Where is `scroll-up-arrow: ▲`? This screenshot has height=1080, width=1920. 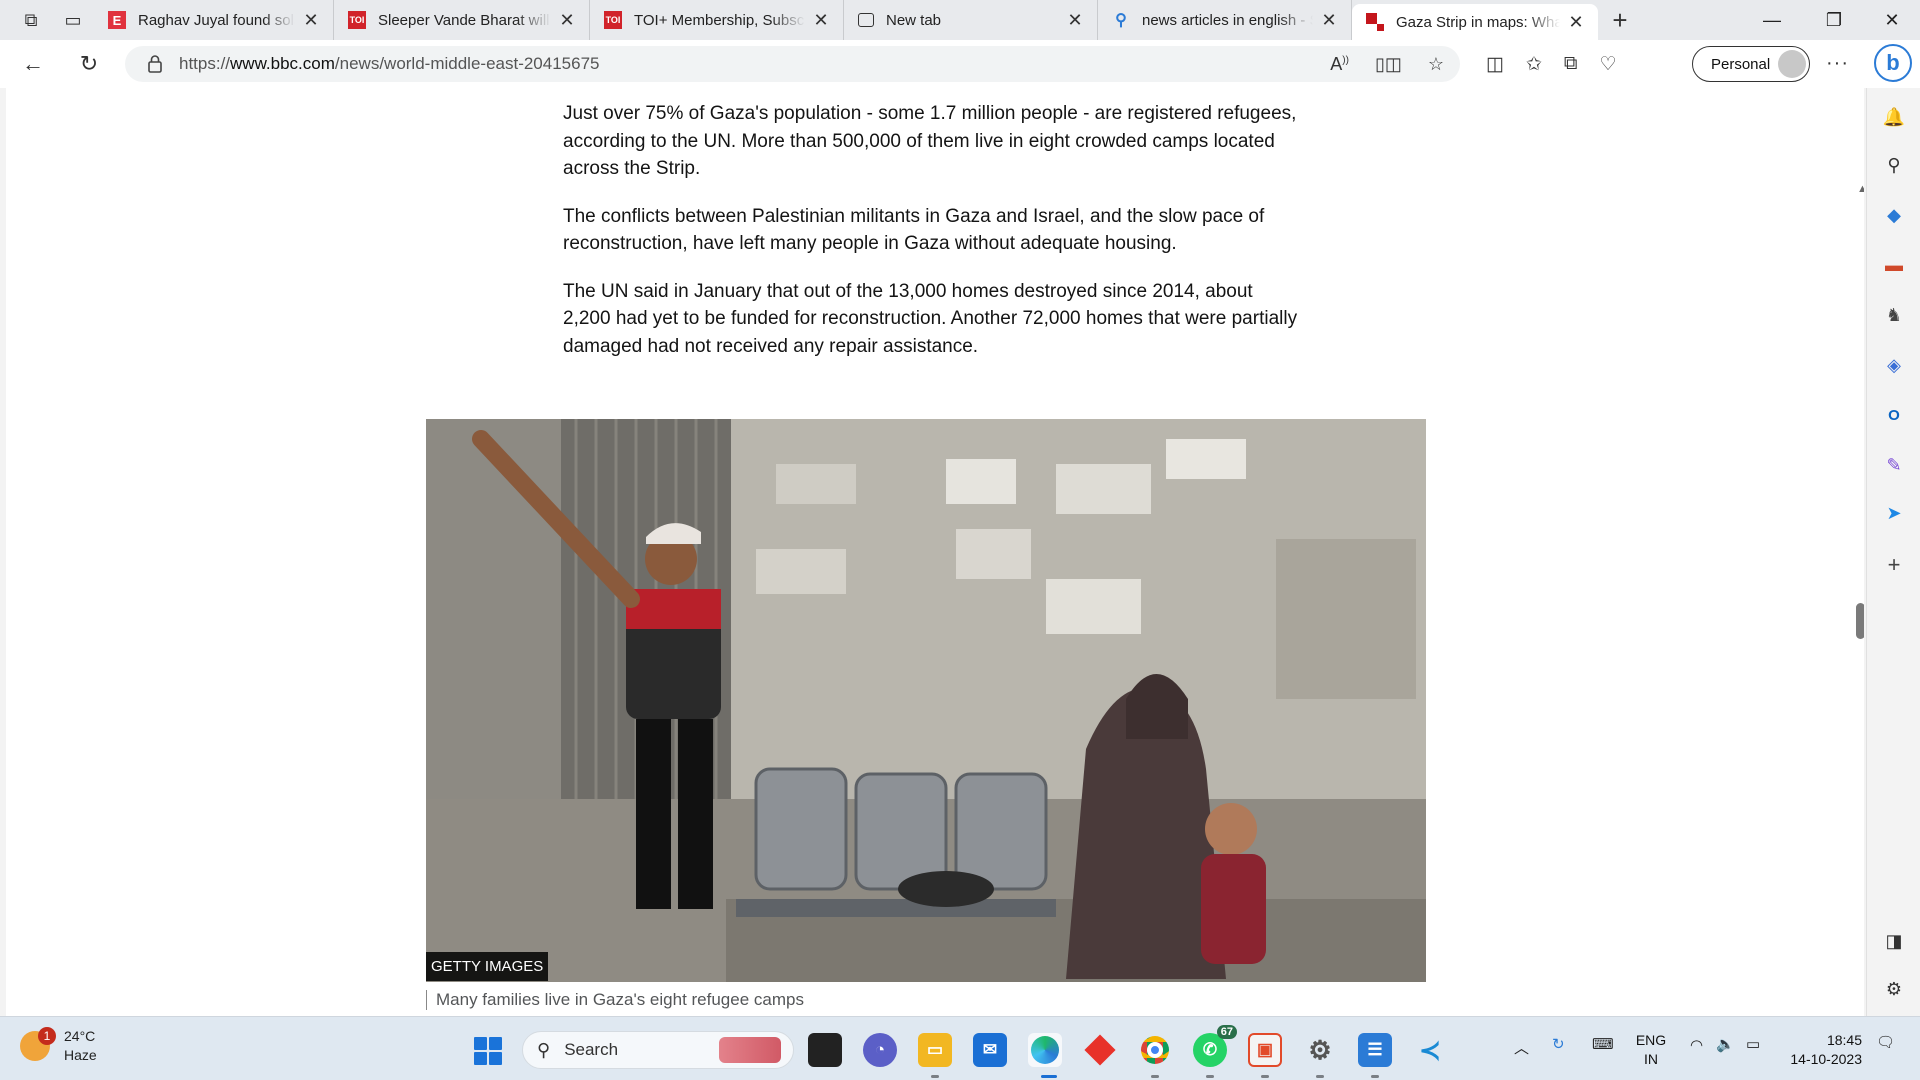 scroll-up-arrow: ▲ is located at coordinates (1860, 189).